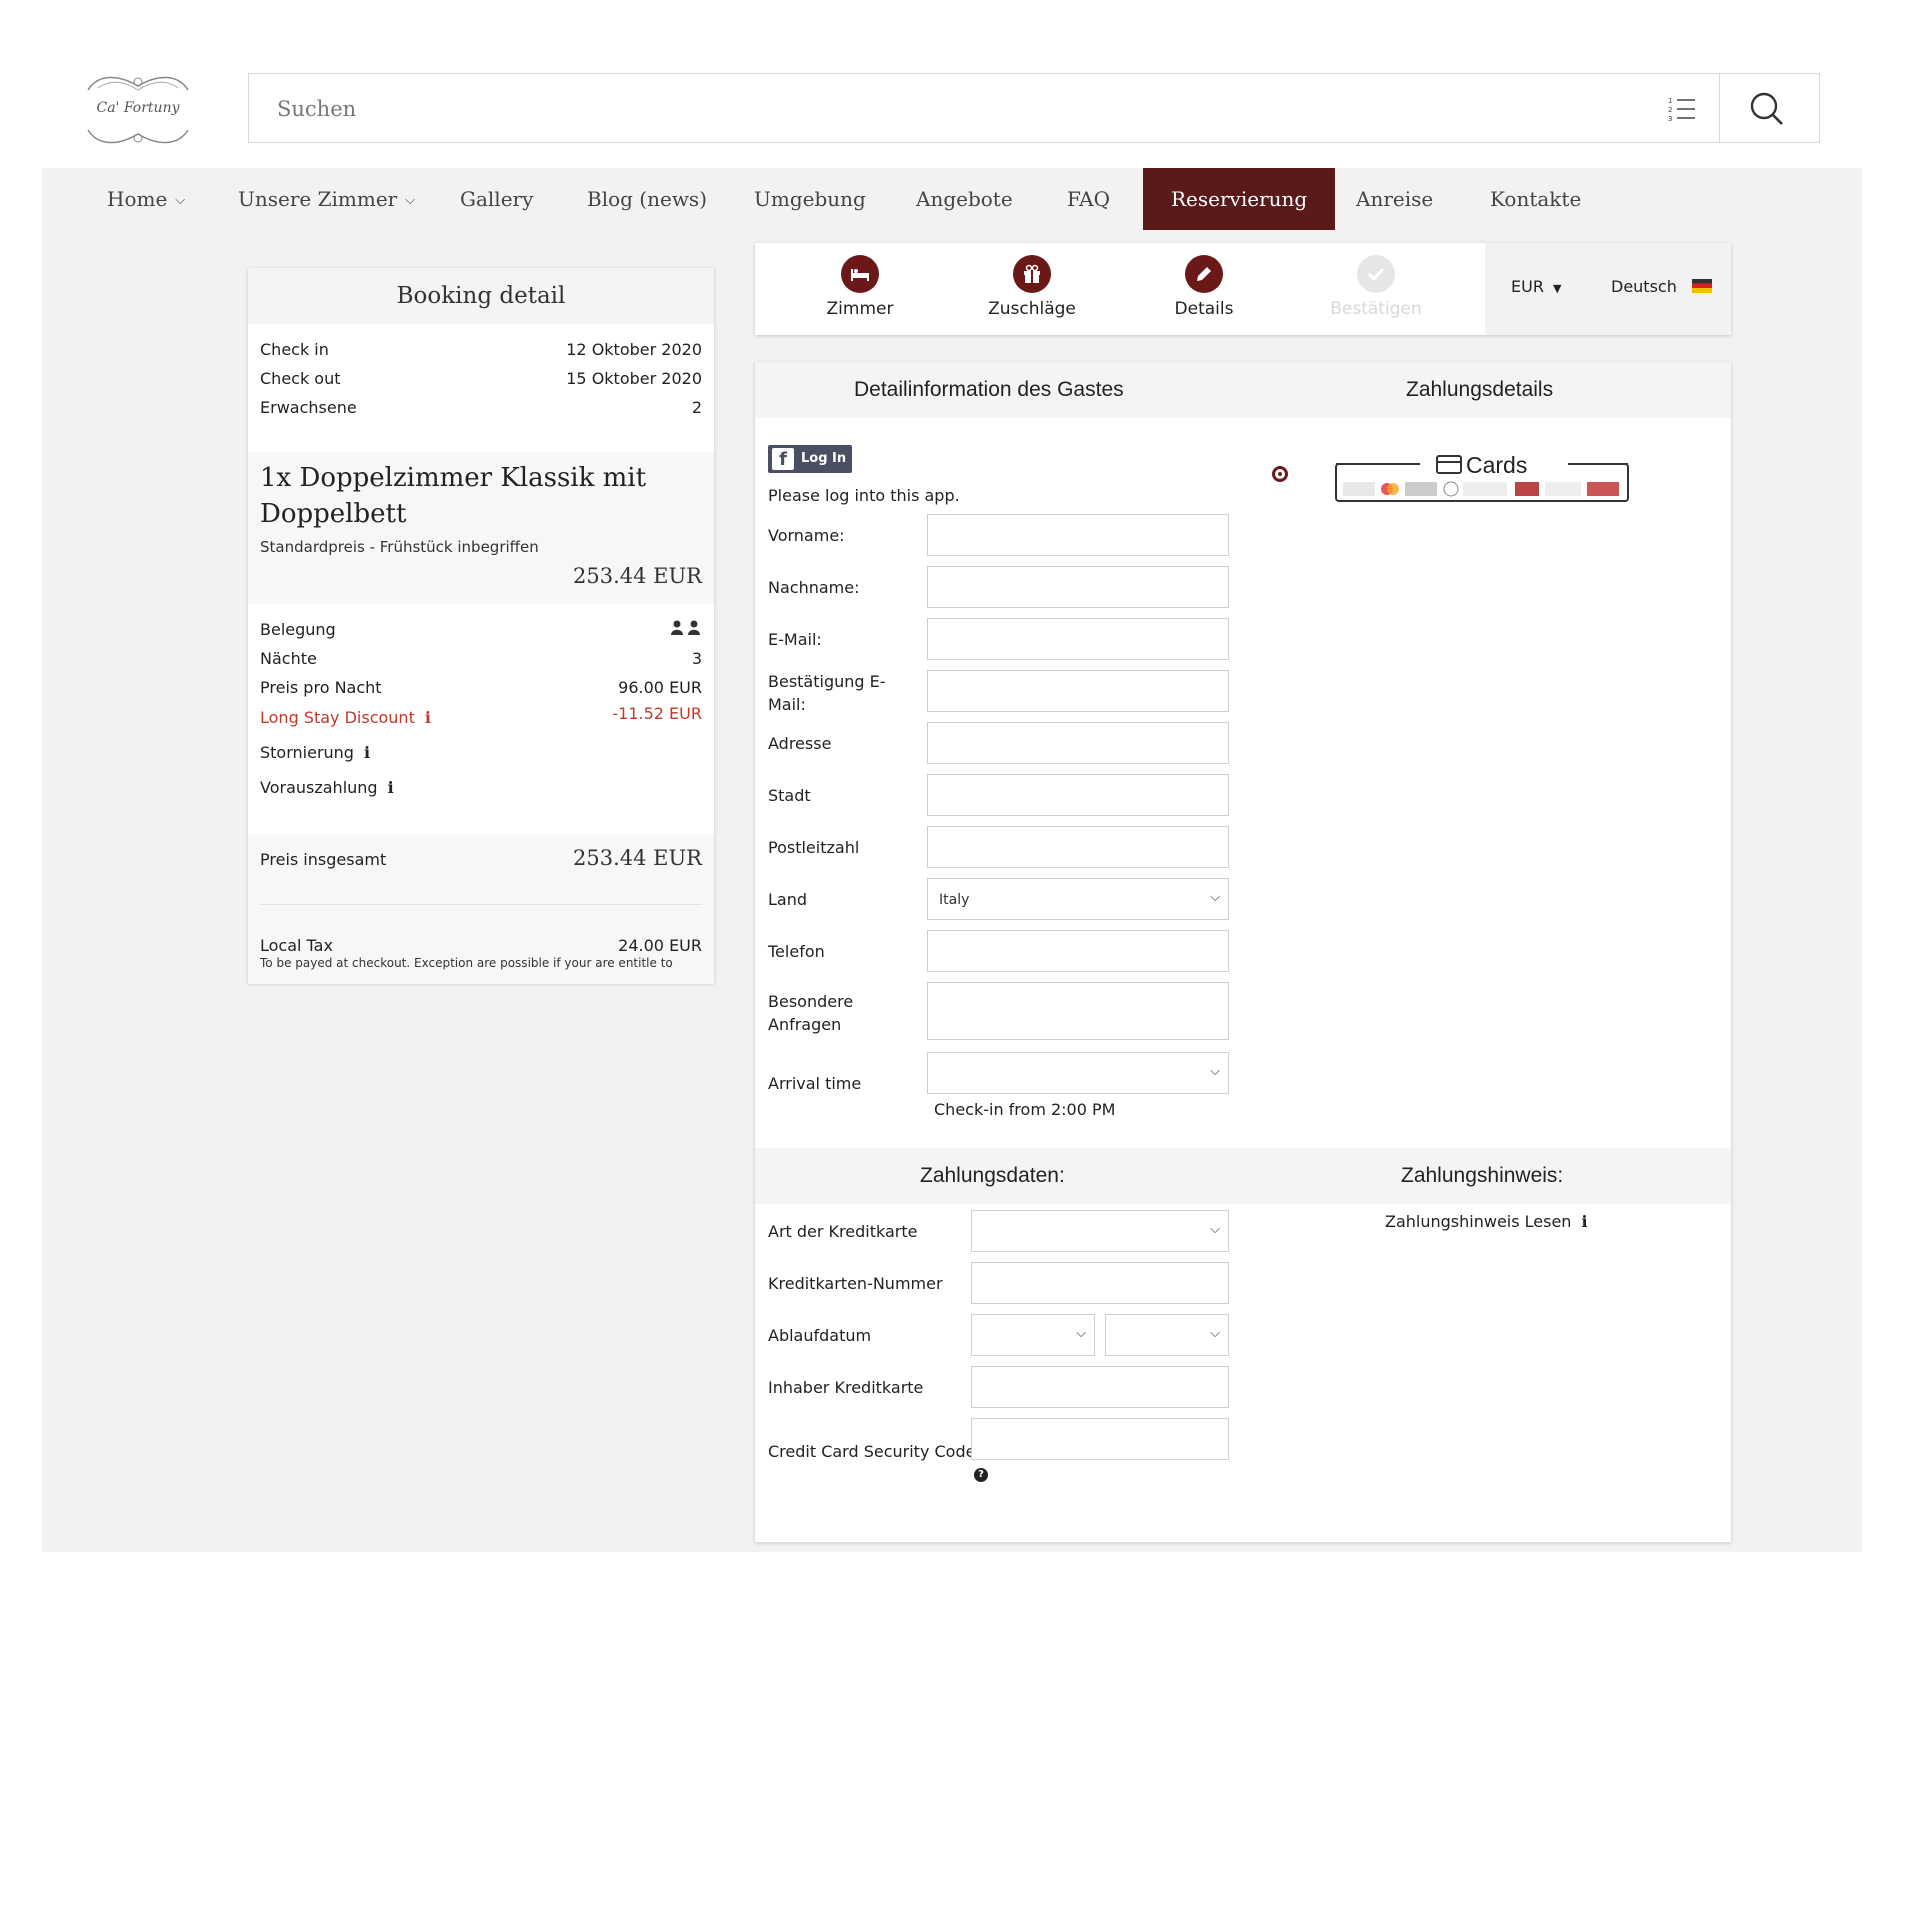 This screenshot has width=1920, height=1920. I want to click on caret-down-icon: ▼, so click(1557, 288).